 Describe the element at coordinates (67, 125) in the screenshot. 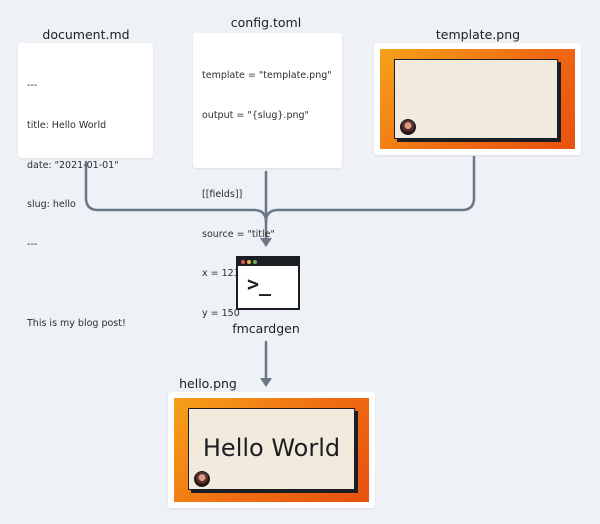

I see `document-line: title: Hello World` at that location.